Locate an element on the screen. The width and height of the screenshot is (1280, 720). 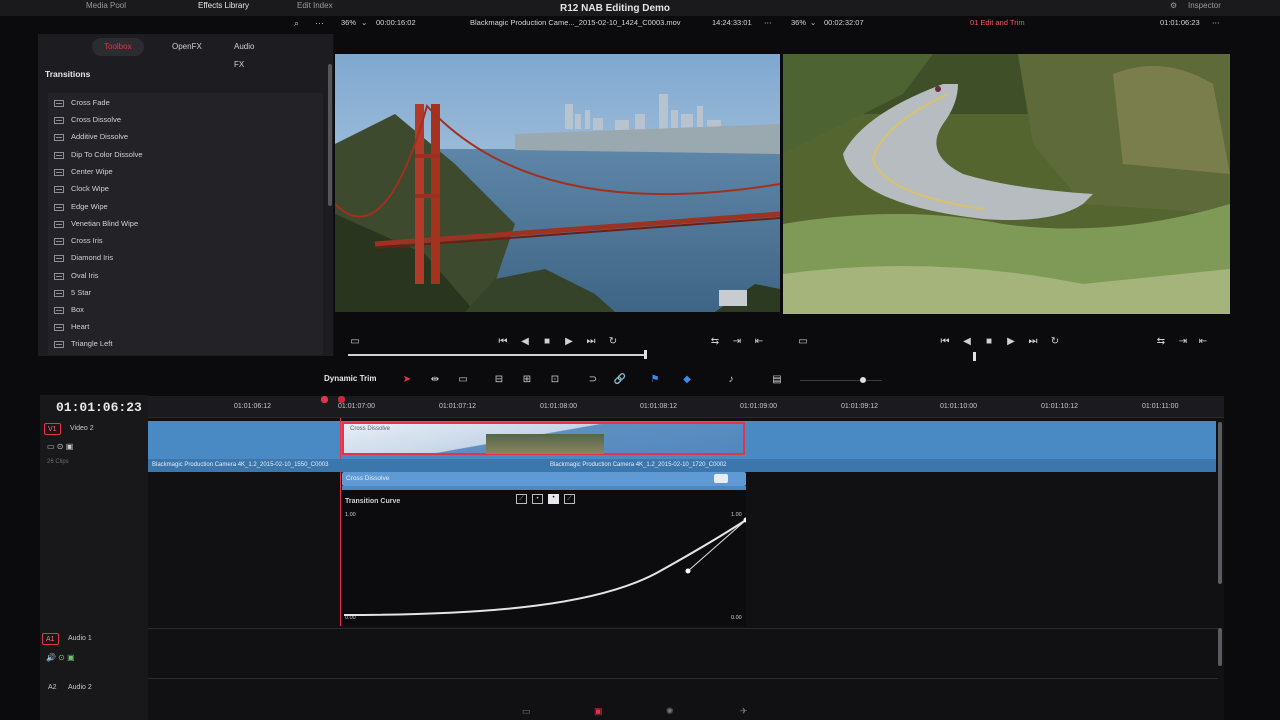
audio-icon: ♪ is located at coordinates (731, 380).